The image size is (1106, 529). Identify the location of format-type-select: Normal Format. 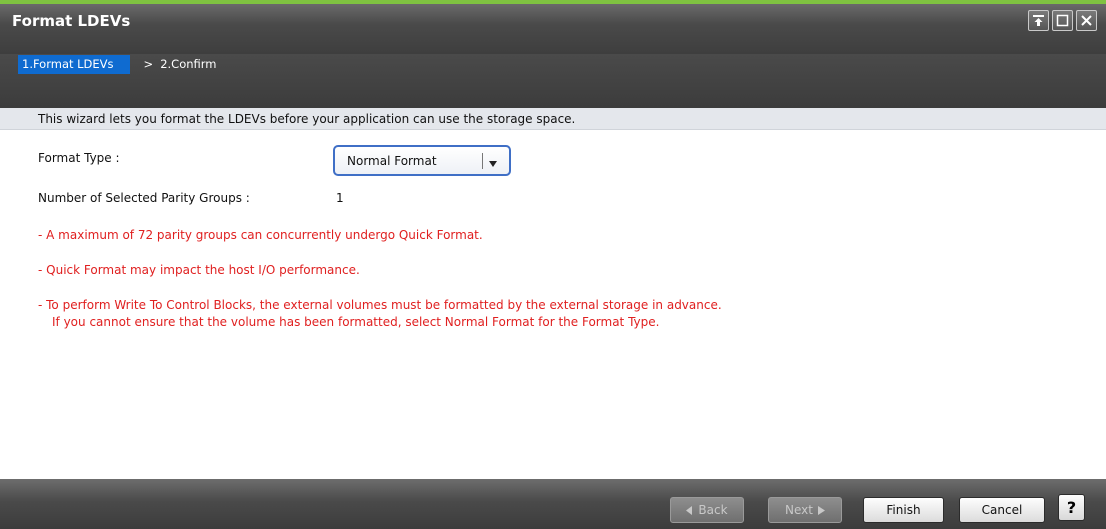
(422, 160).